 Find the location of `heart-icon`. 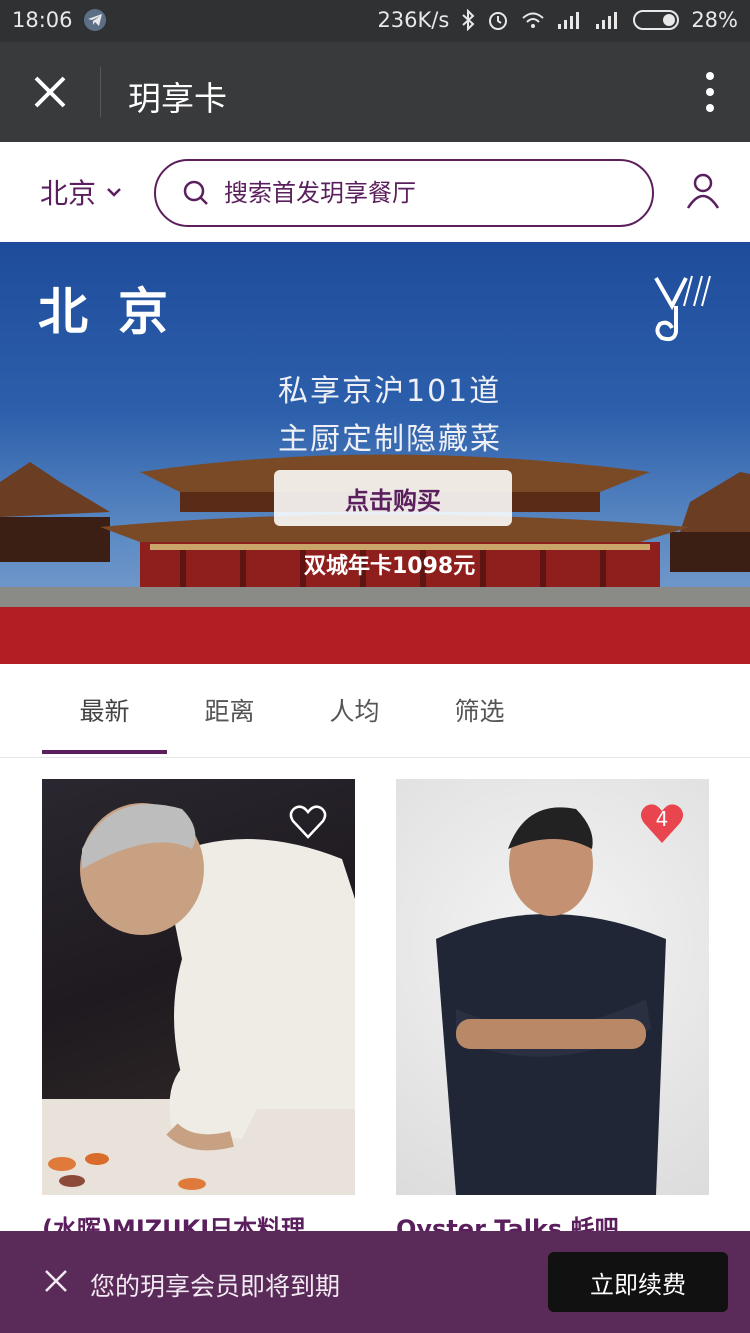

heart-icon is located at coordinates (308, 822).